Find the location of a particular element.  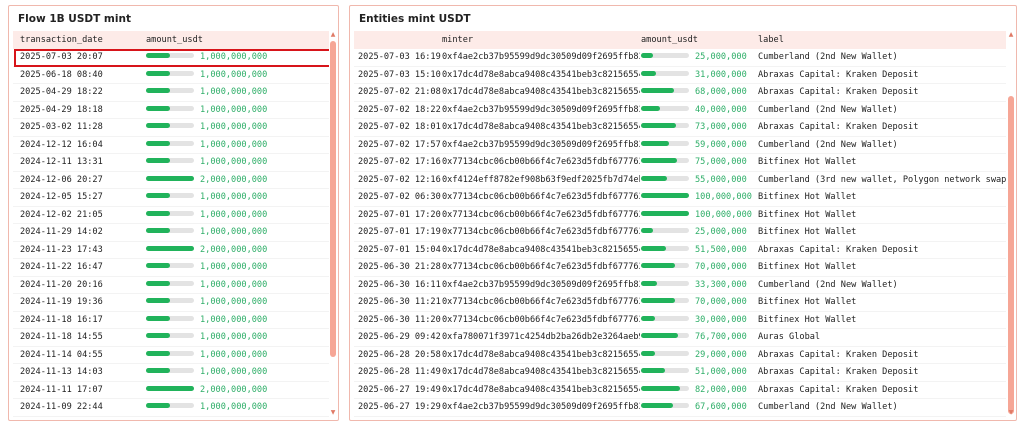

column-header-label: label is located at coordinates (882, 40).